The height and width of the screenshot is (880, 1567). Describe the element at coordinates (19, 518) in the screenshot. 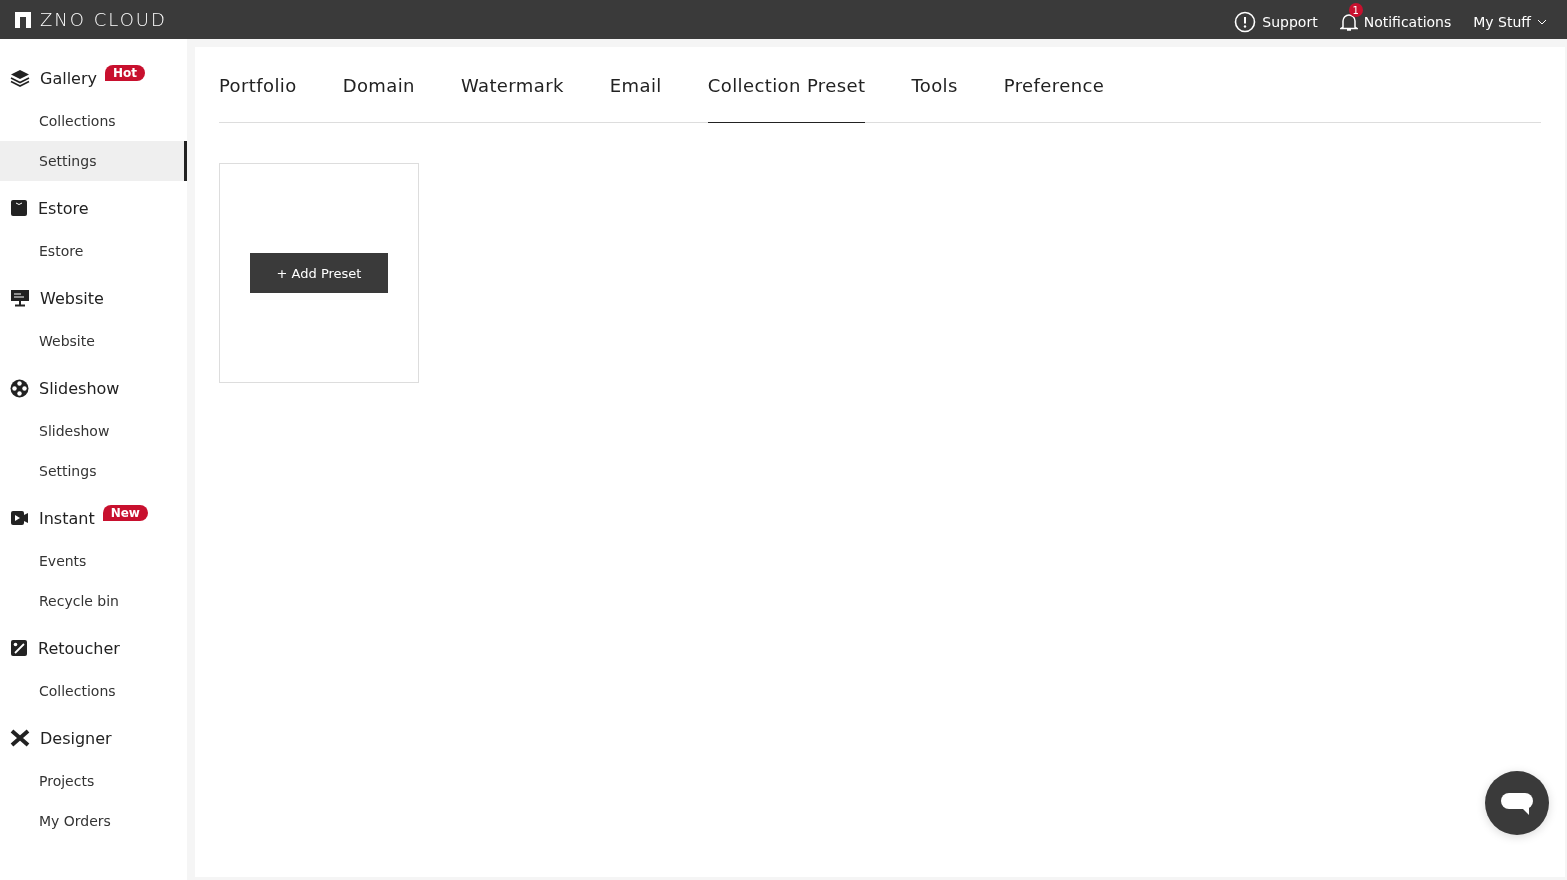

I see `instant-icon` at that location.